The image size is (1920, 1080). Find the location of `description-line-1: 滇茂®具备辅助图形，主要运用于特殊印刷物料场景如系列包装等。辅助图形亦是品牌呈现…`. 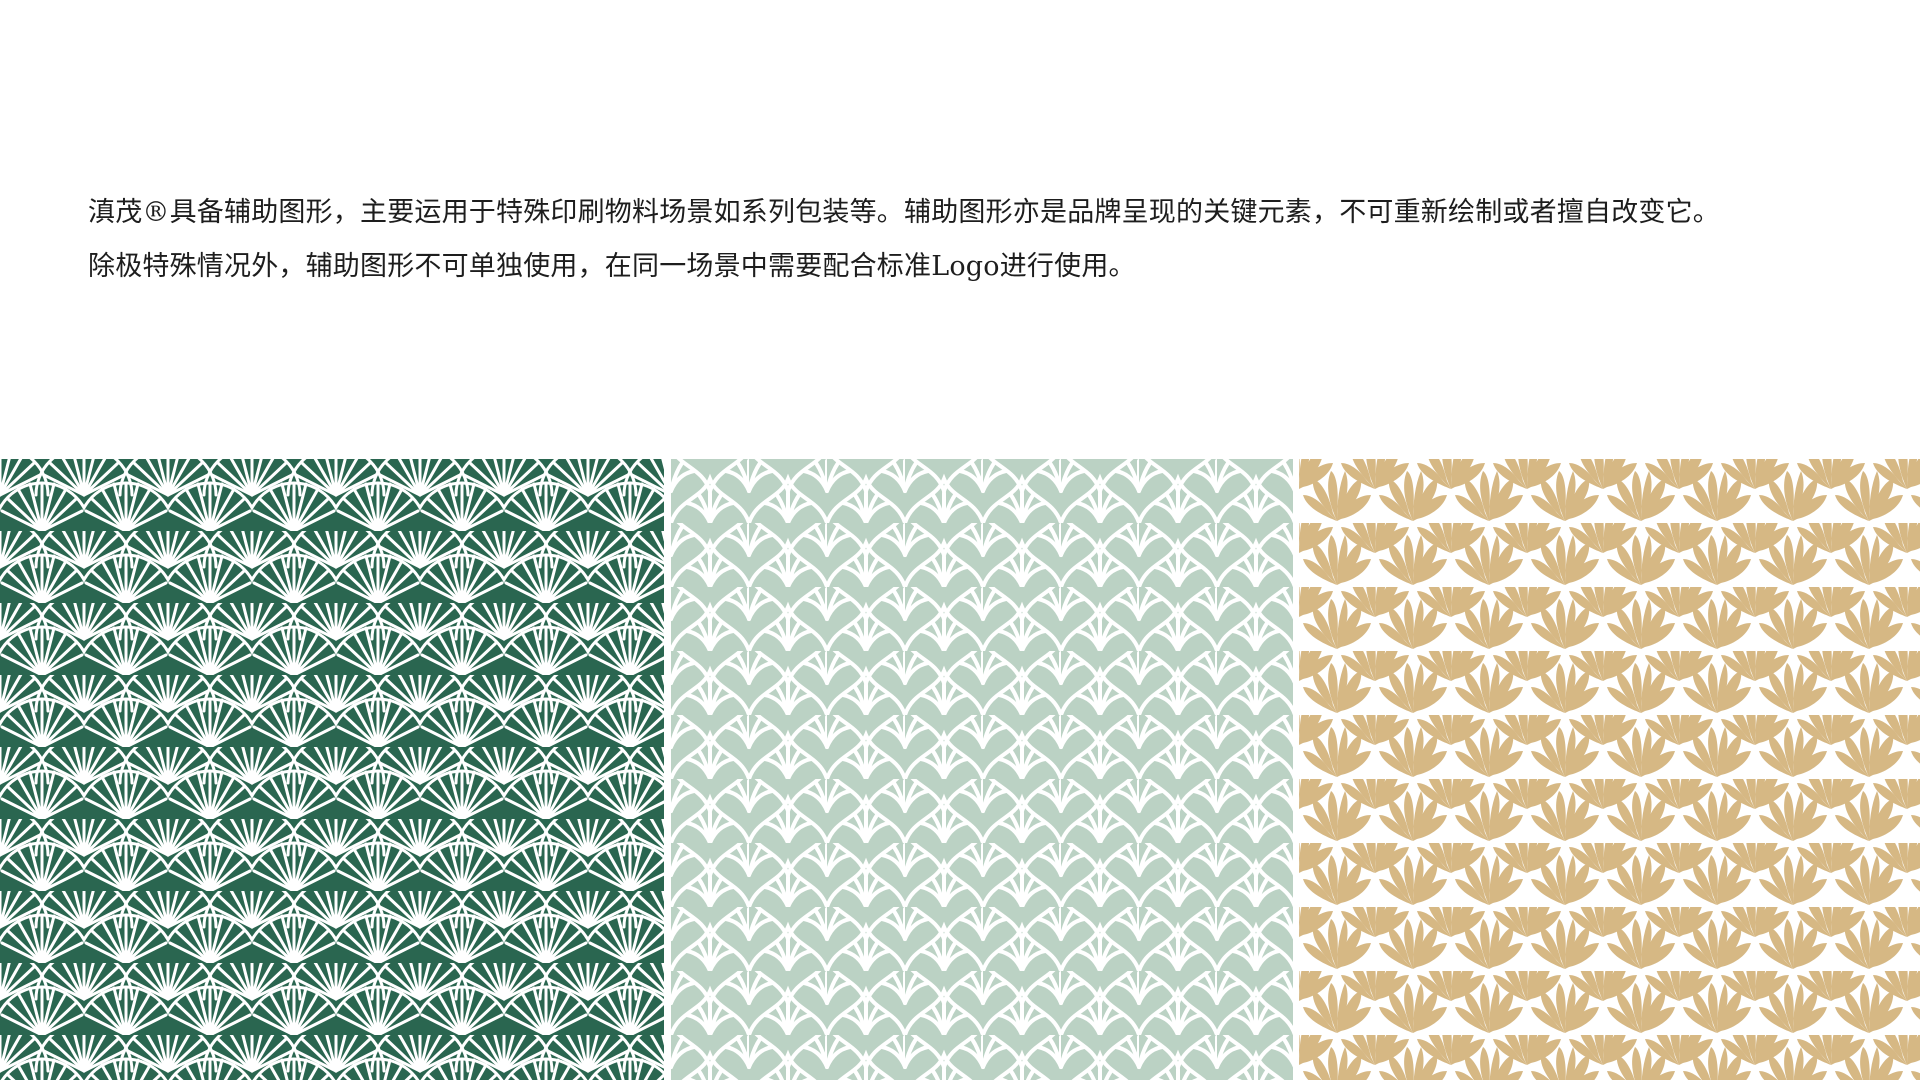

description-line-1: 滇茂®具备辅助图形，主要运用于特殊印刷物料场景如系列包装等。辅助图形亦是品牌呈现… is located at coordinates (904, 212).